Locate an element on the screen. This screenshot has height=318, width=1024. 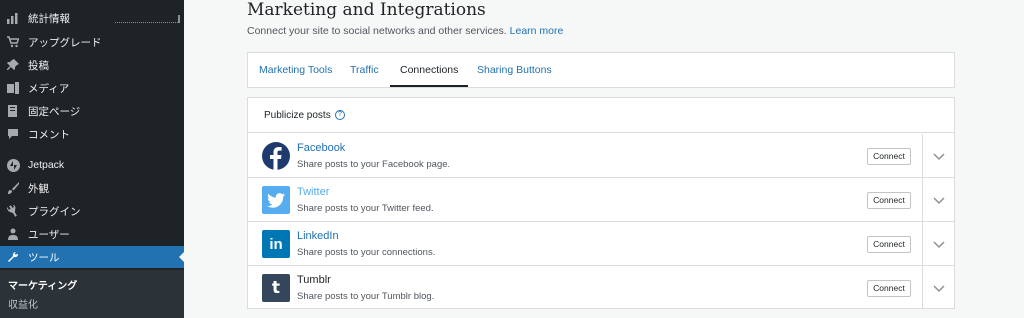
pin-icon is located at coordinates (13, 65).